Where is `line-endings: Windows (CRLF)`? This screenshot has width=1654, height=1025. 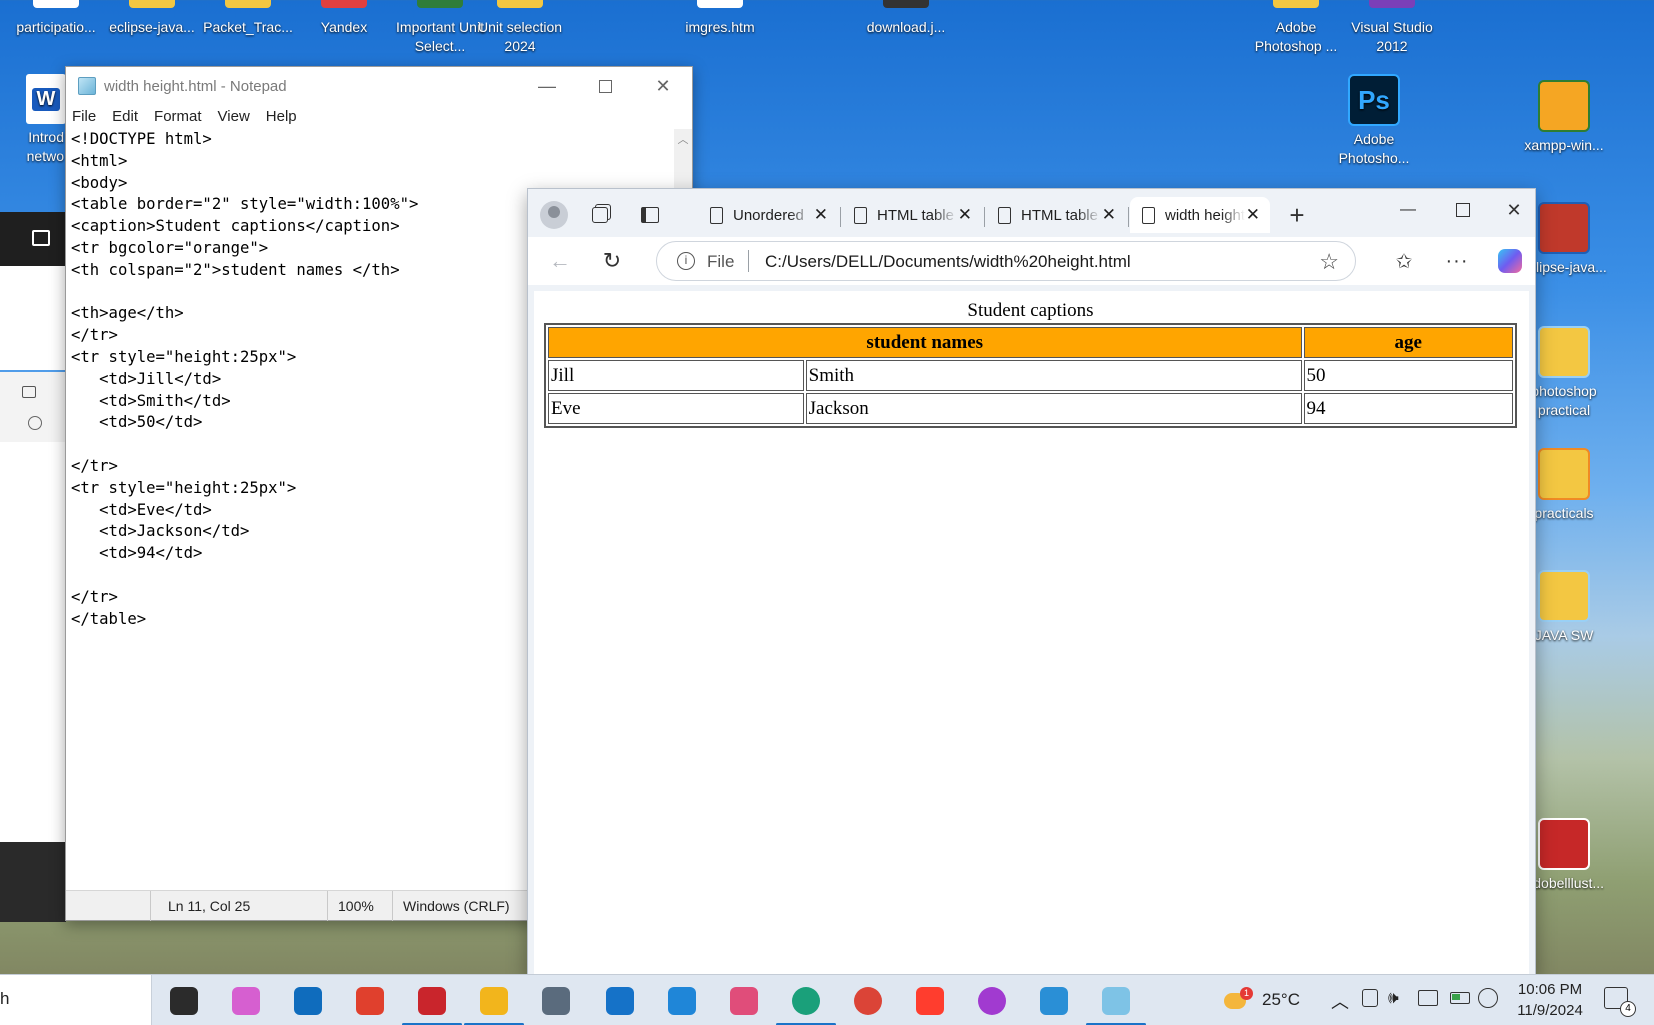 line-endings: Windows (CRLF) is located at coordinates (456, 906).